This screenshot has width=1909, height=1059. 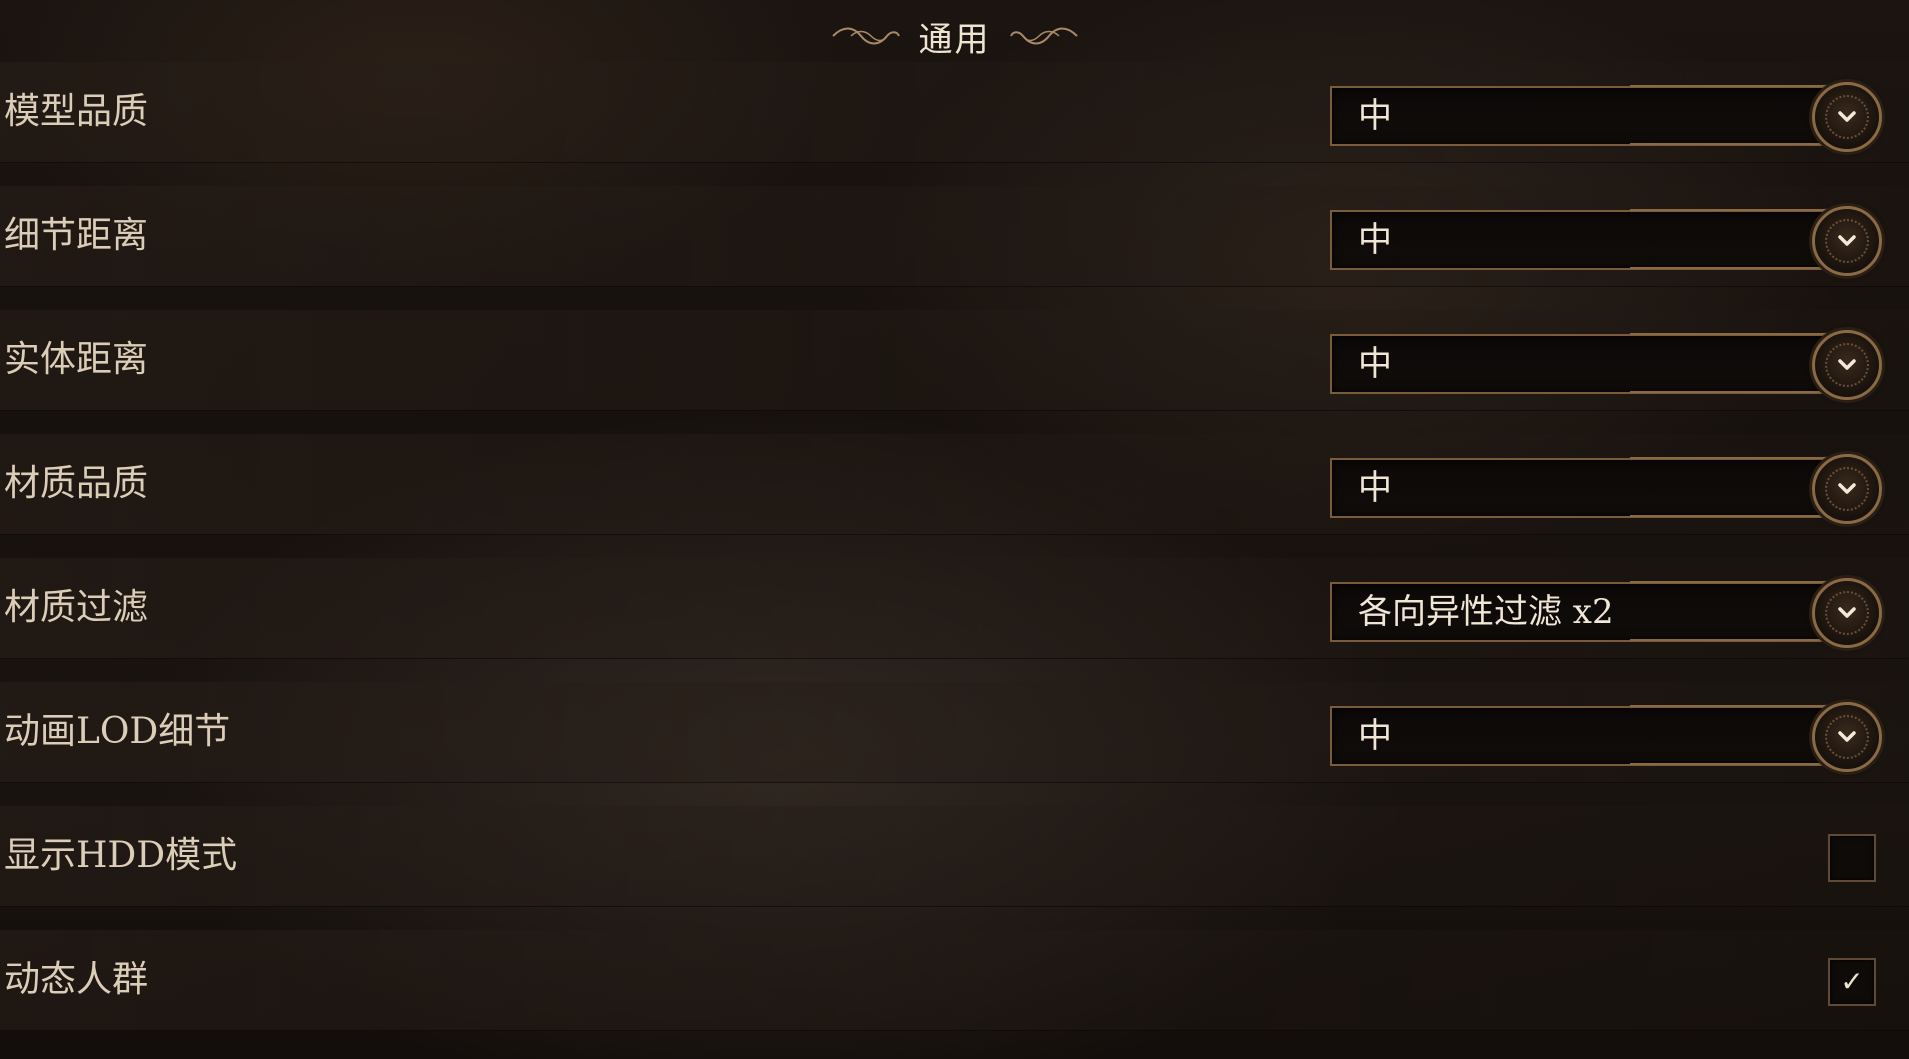 What do you see at coordinates (1606, 488) in the screenshot?
I see `texture-quality-dropdown: 中` at bounding box center [1606, 488].